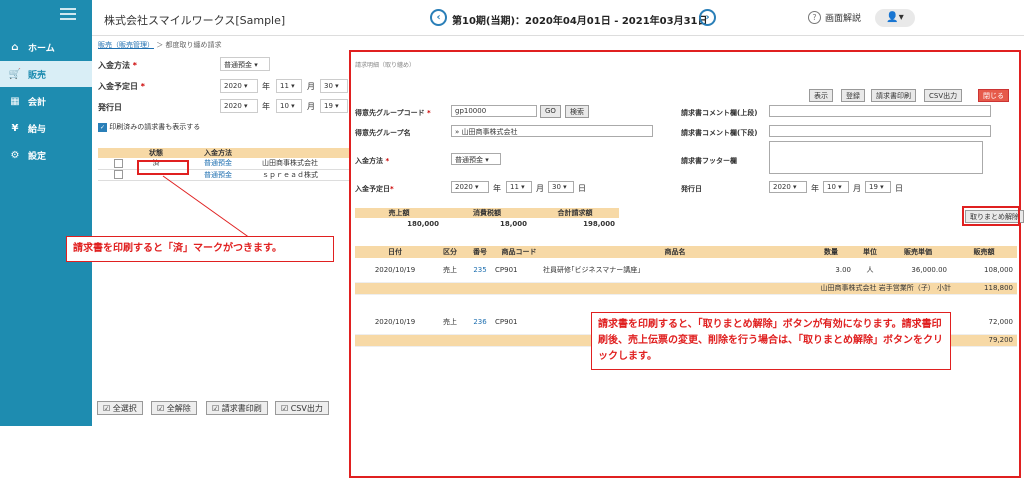  Describe the element at coordinates (374, 189) in the screenshot. I see `due-label: 入金予定日*` at that location.